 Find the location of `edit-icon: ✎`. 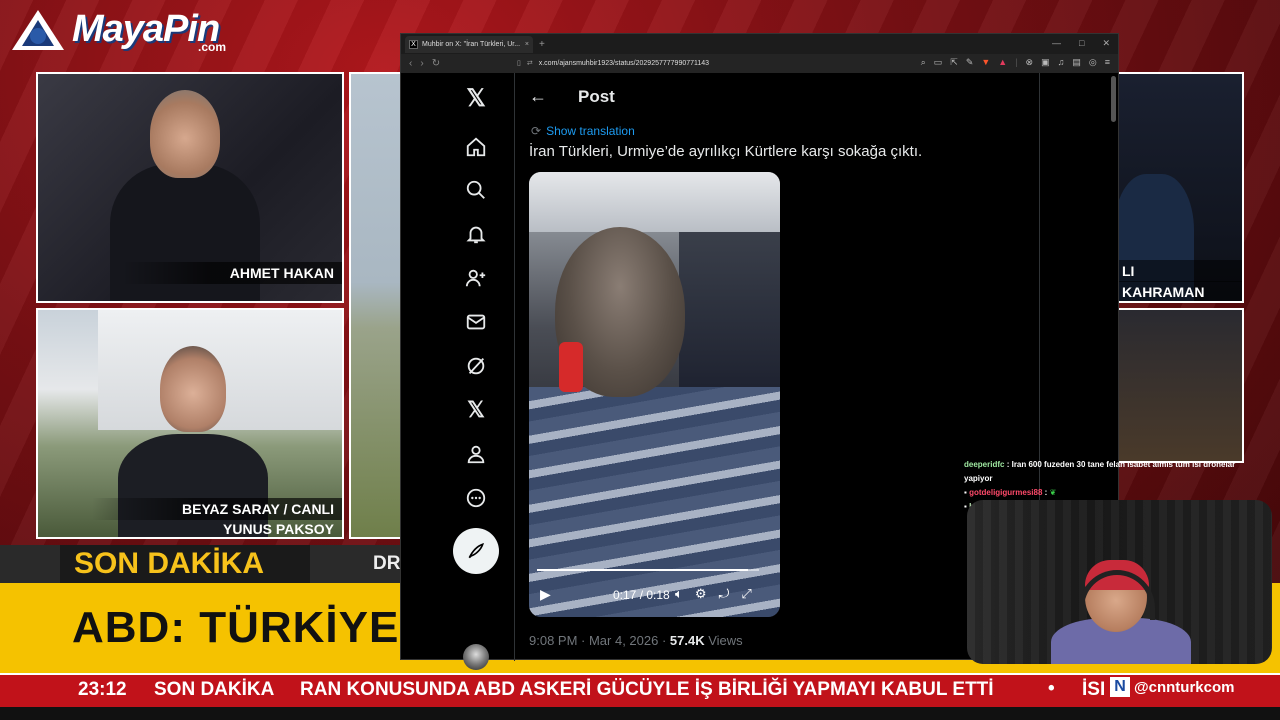

edit-icon: ✎ is located at coordinates (970, 62).